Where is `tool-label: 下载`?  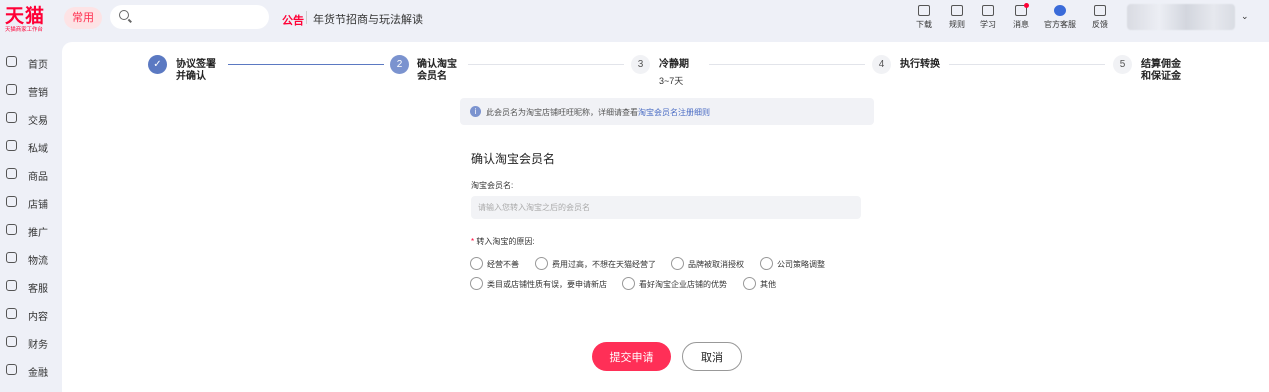
tool-label: 下载 is located at coordinates (924, 24).